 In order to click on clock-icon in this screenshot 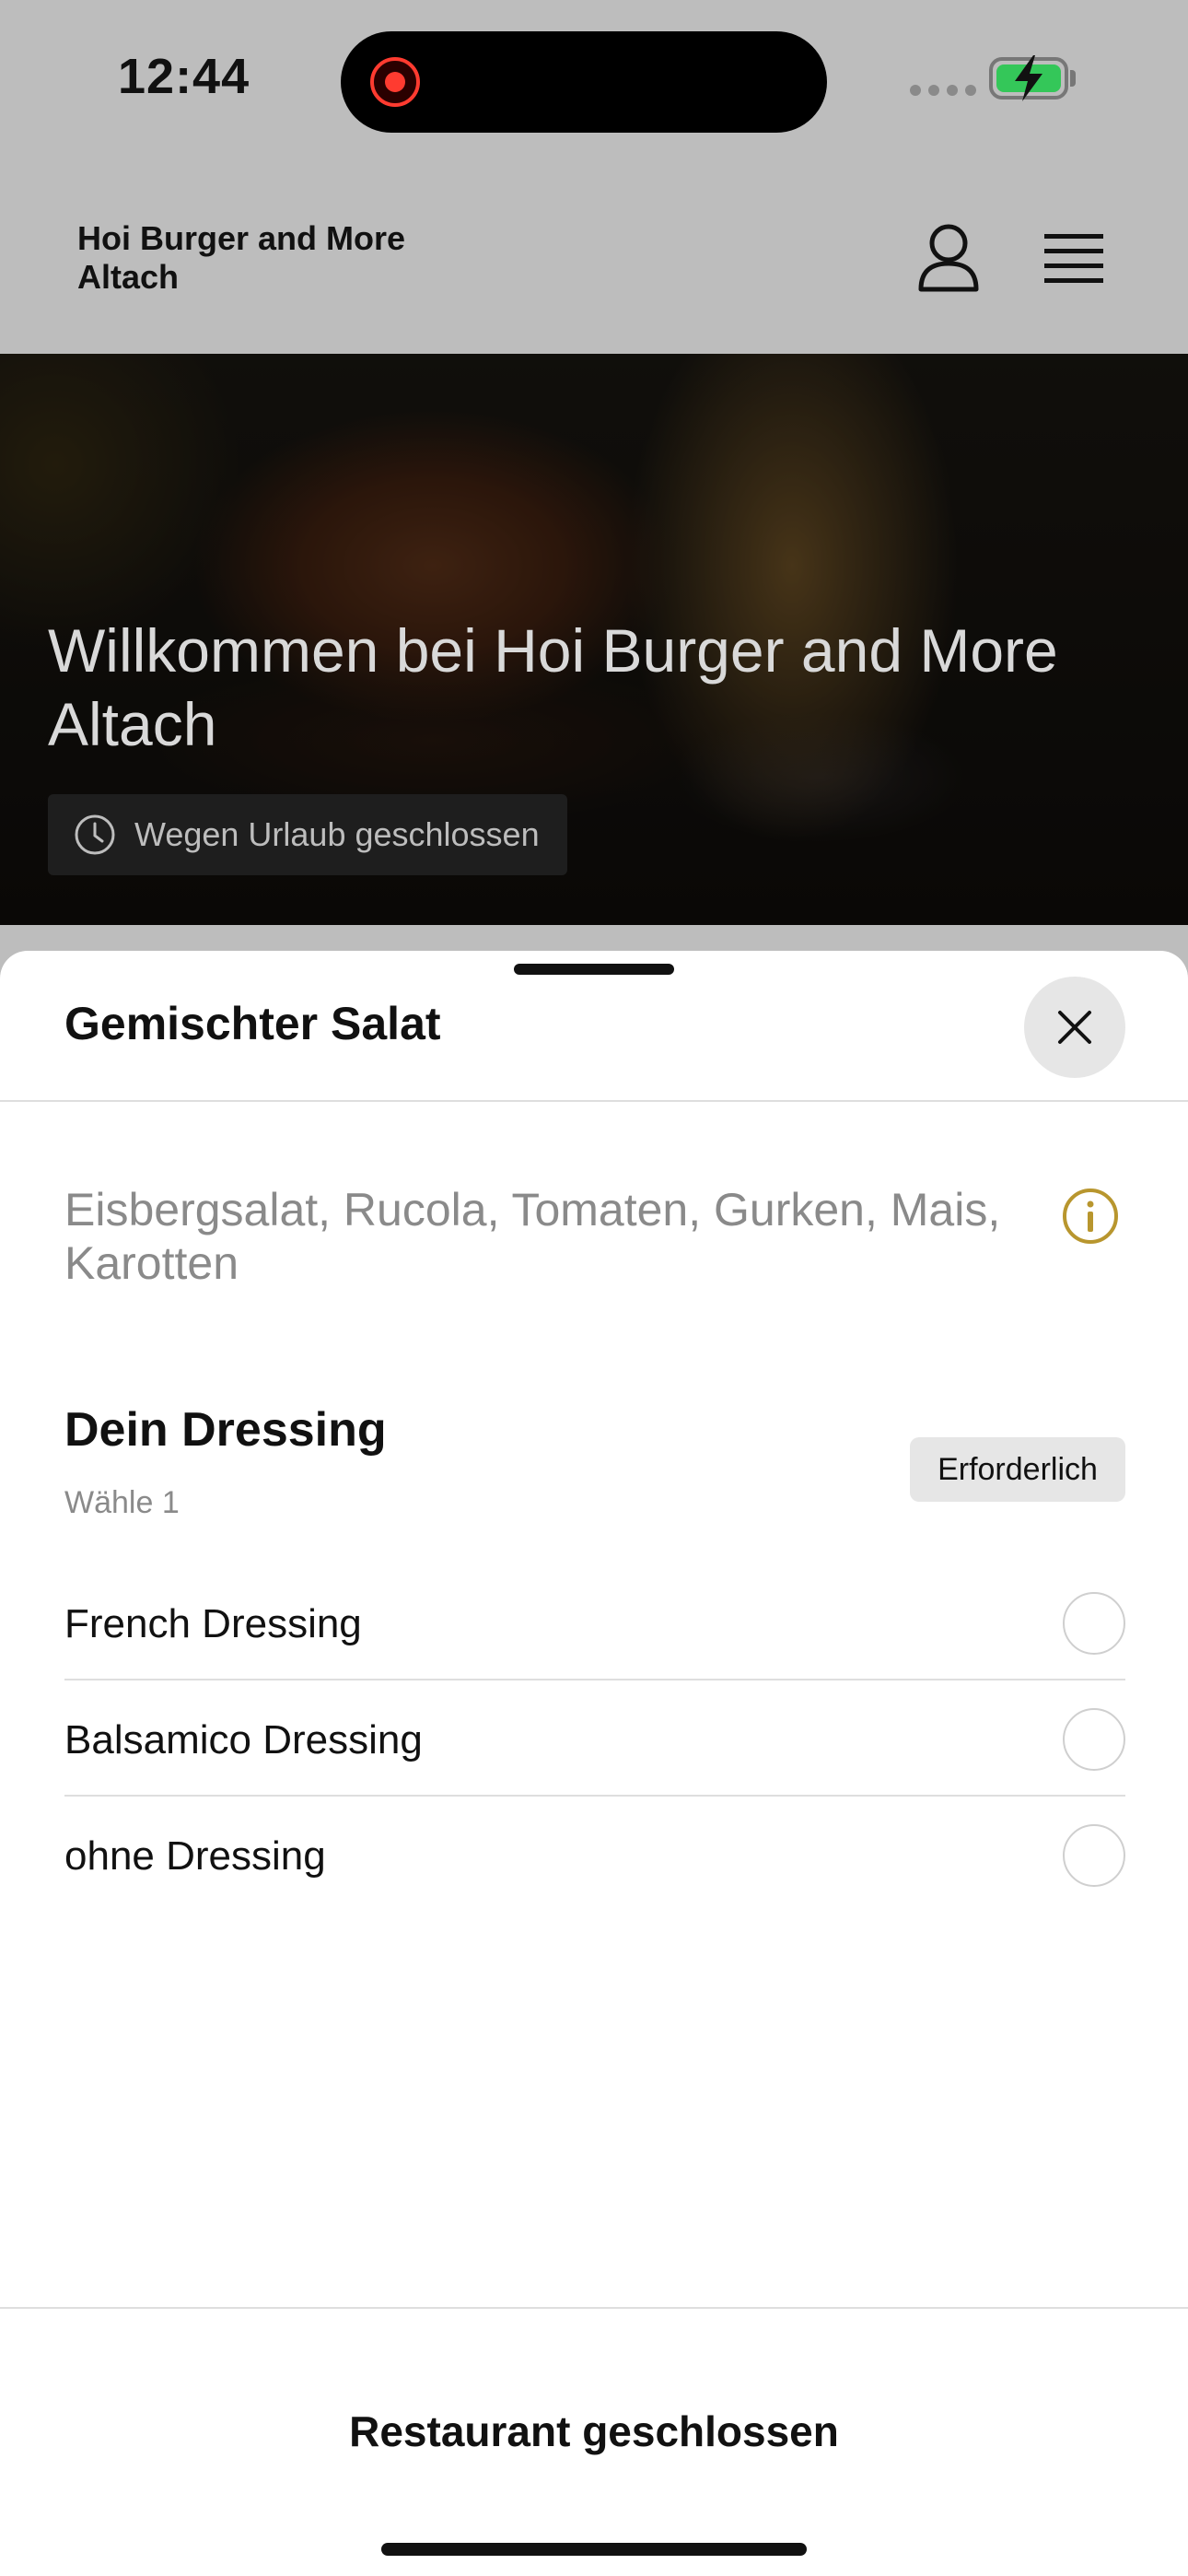, I will do `click(95, 834)`.